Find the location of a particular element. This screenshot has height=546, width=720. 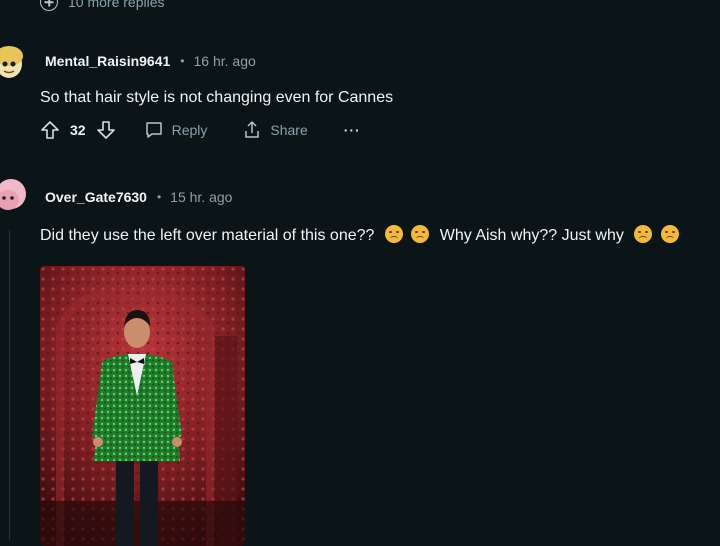

share-label: Share is located at coordinates (289, 130).